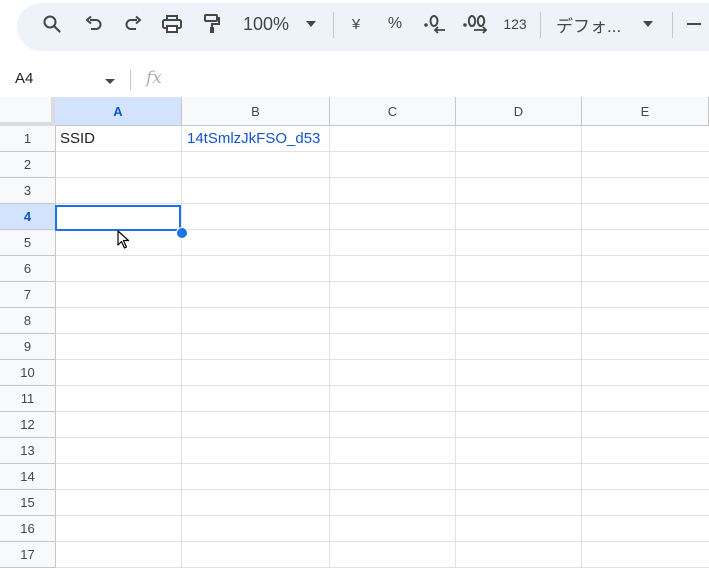 The height and width of the screenshot is (568, 709). I want to click on redo-button, so click(133, 24).